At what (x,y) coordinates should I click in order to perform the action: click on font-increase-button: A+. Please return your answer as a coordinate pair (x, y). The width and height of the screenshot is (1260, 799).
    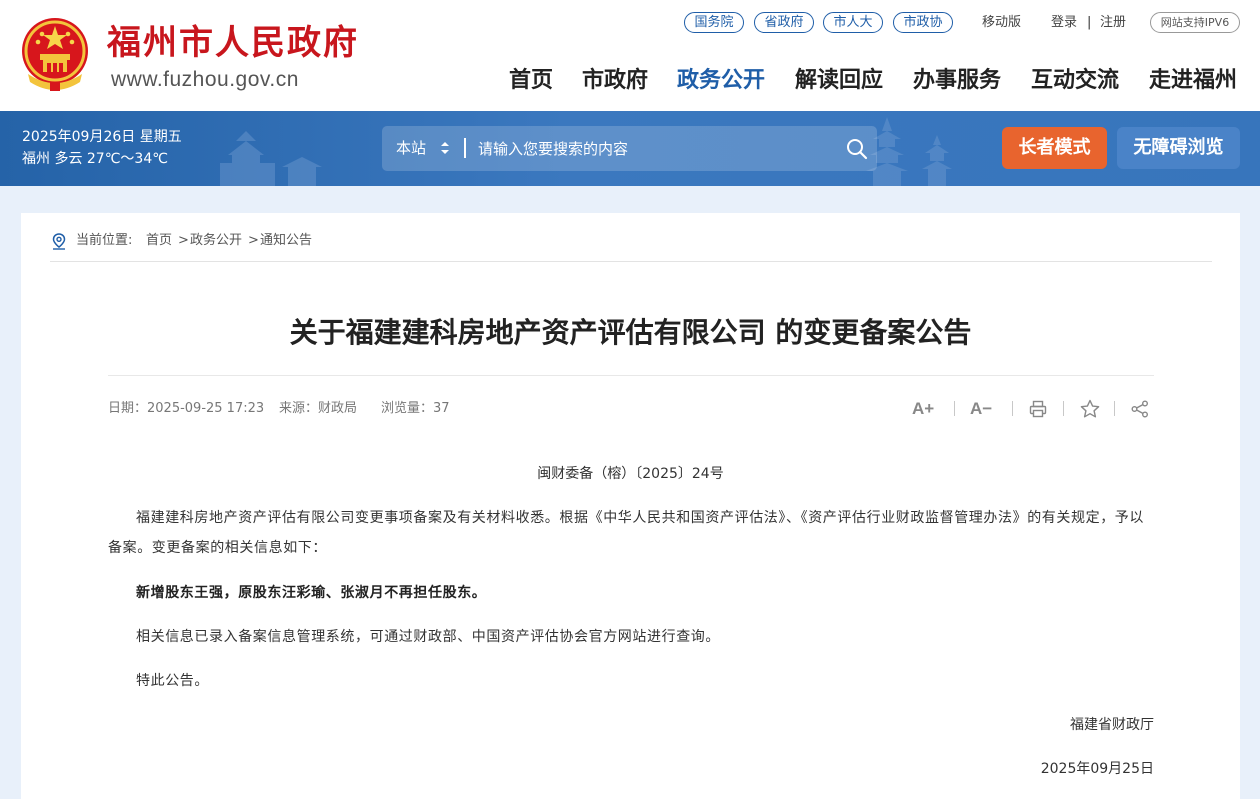
    Looking at the image, I should click on (923, 409).